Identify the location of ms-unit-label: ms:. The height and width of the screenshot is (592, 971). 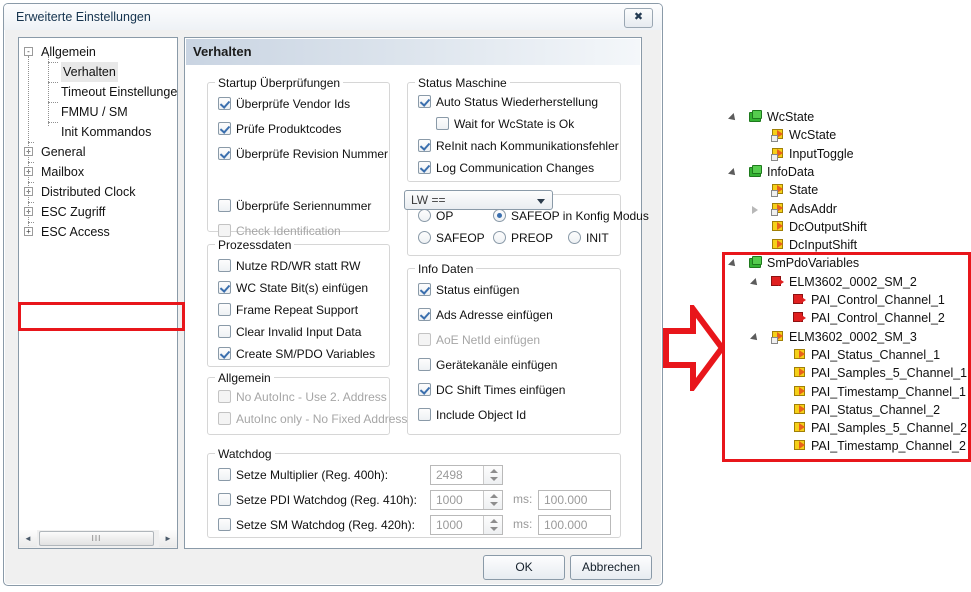
(523, 524).